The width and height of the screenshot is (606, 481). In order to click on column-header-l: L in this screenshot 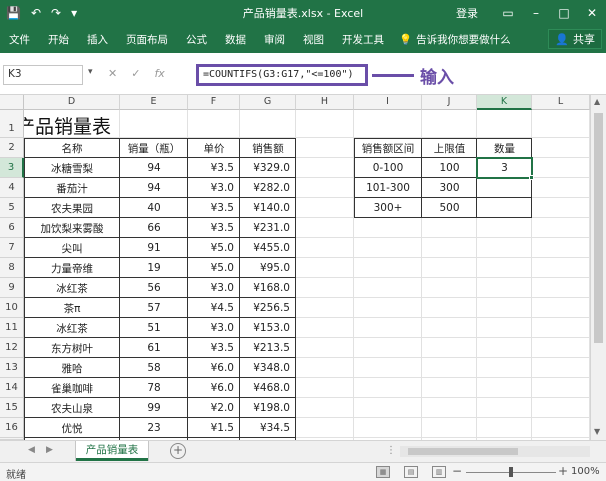, I will do `click(561, 102)`.